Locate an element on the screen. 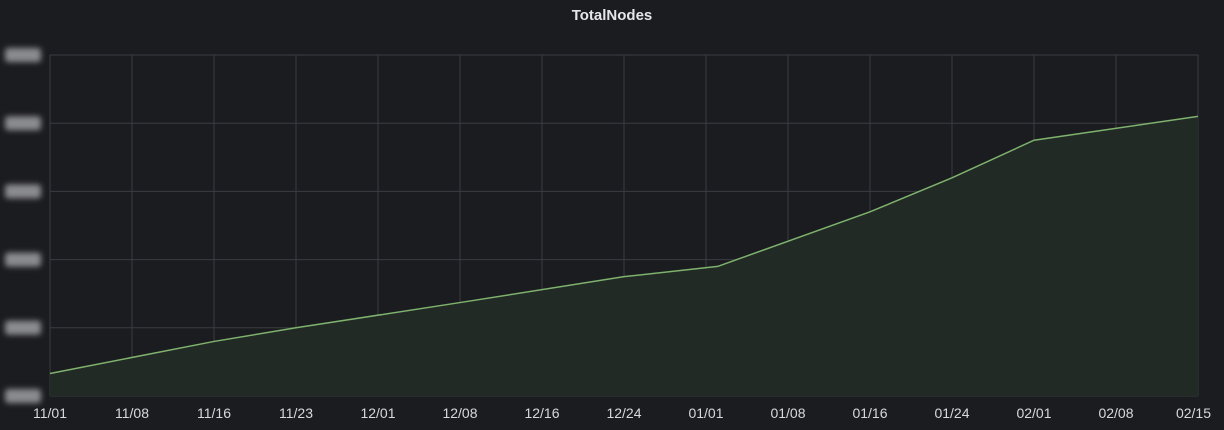  x-tick-label: 11/08 is located at coordinates (132, 413).